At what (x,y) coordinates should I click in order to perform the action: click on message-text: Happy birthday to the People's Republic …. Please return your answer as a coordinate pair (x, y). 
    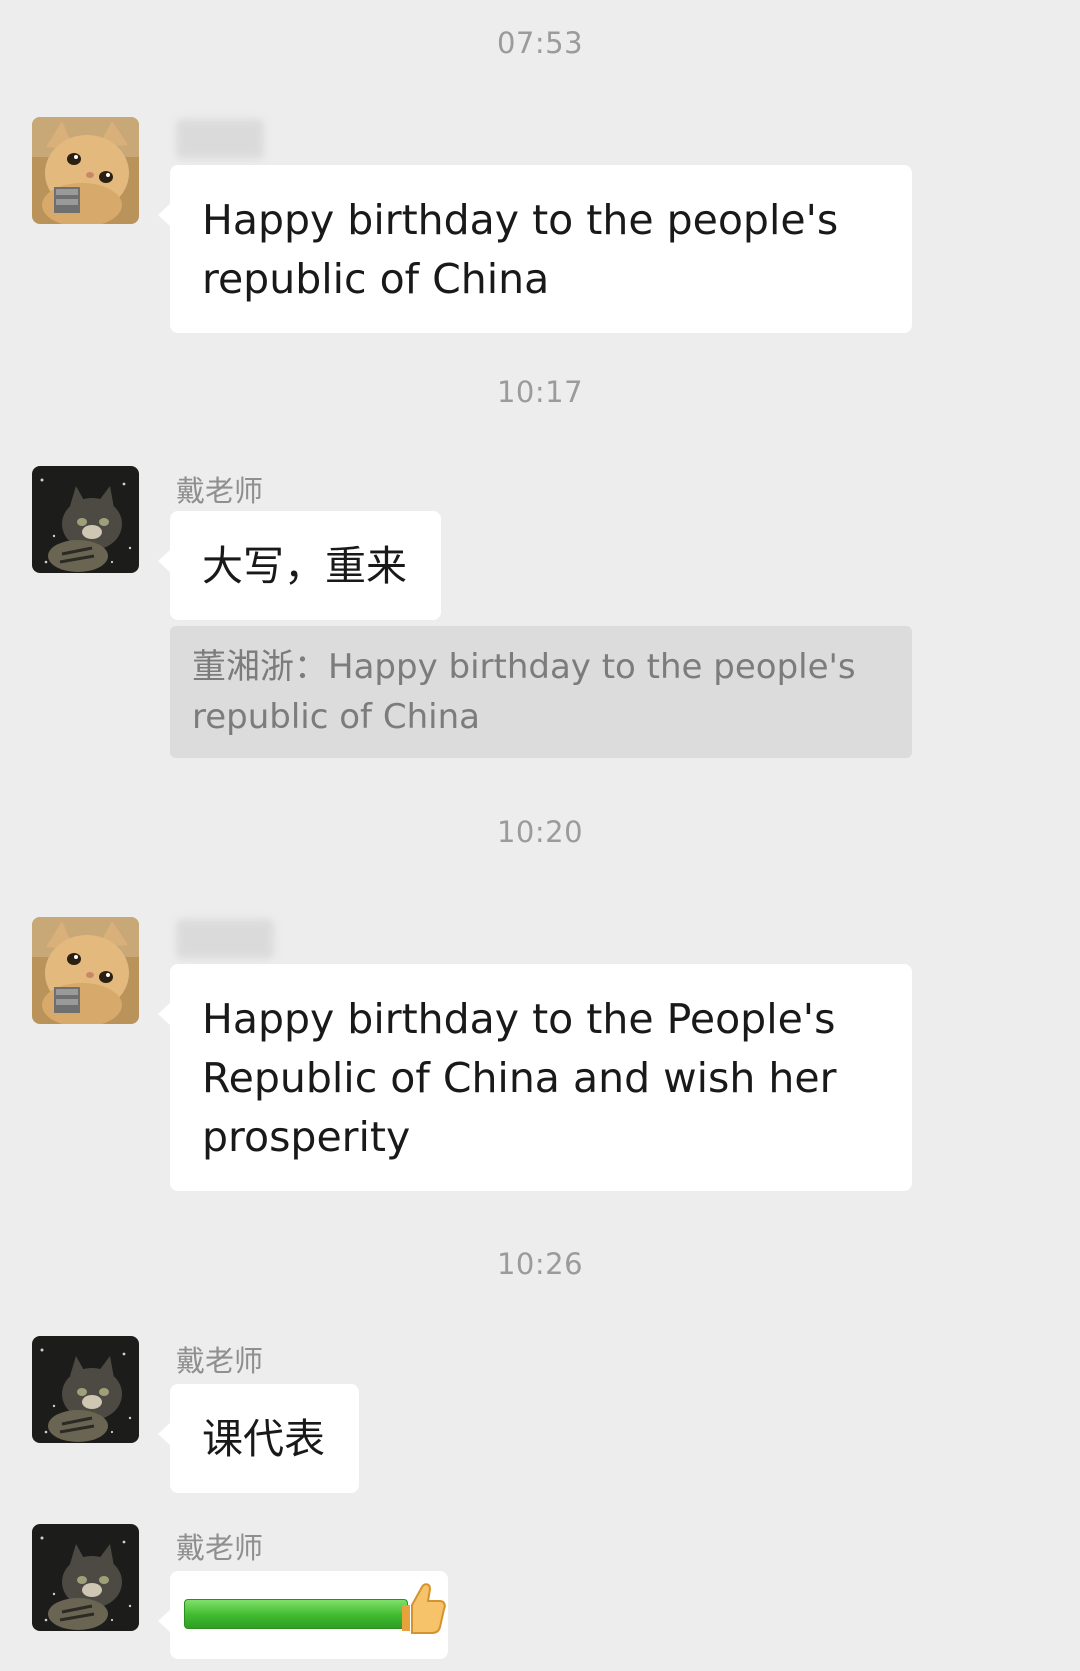
    Looking at the image, I should click on (519, 1078).